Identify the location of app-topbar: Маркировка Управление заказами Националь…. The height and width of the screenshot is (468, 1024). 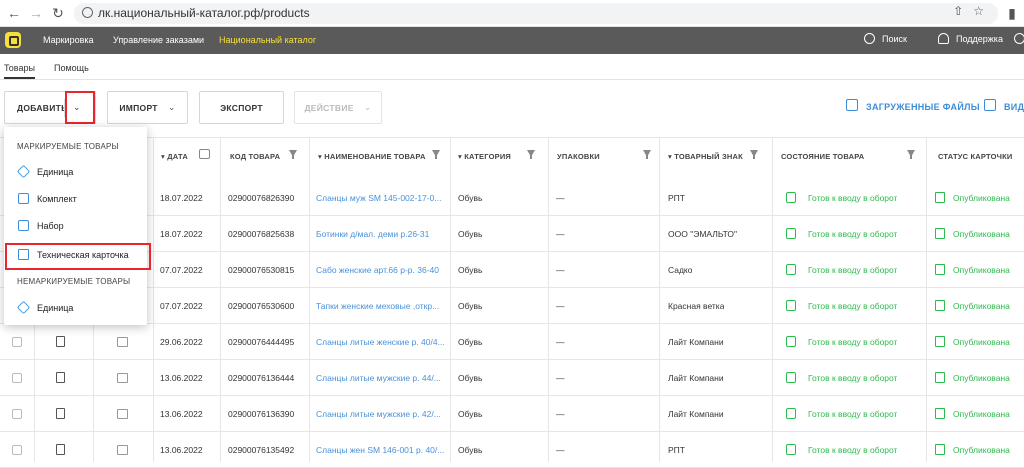
(512, 40).